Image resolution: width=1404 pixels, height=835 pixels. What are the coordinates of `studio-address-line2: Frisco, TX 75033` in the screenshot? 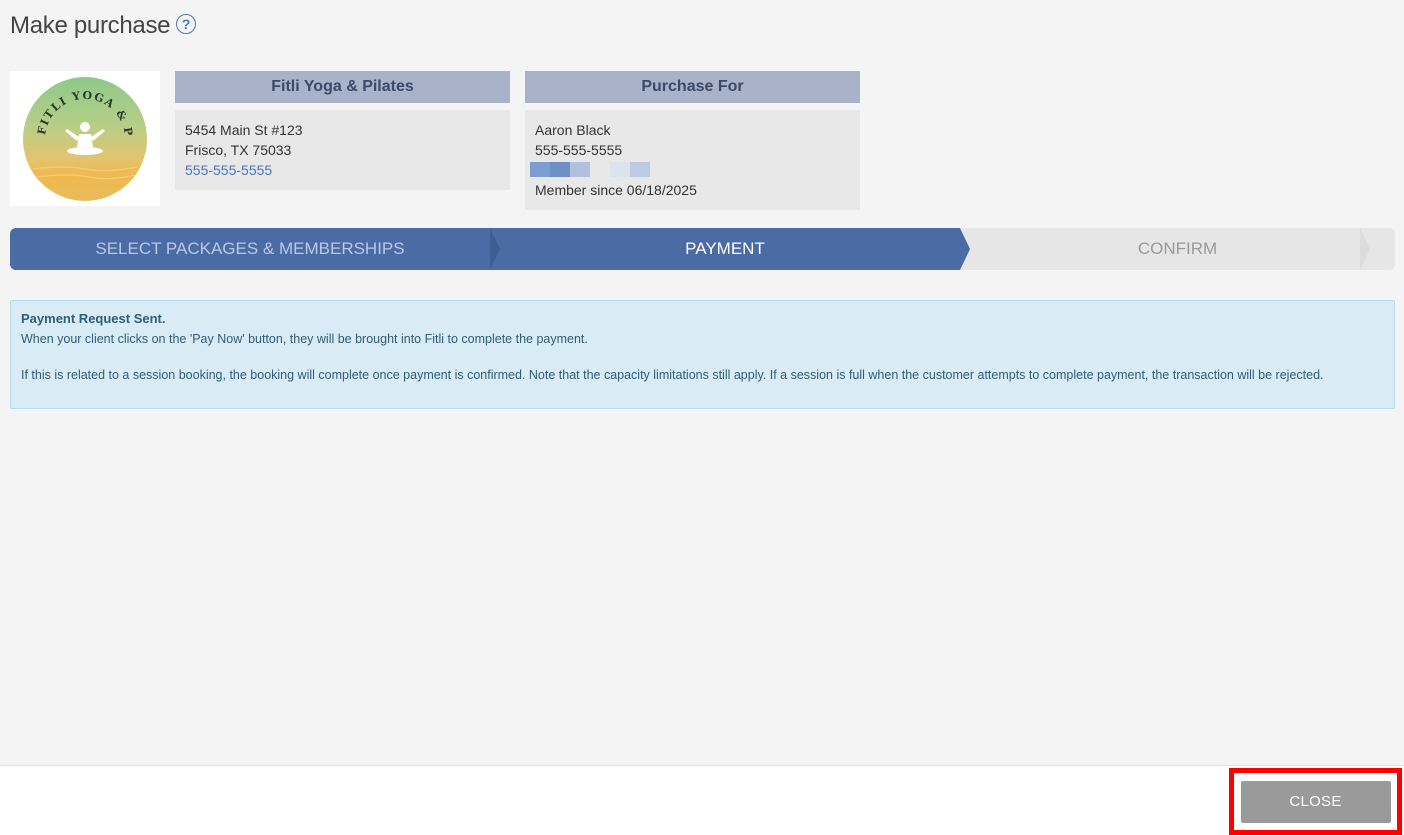 It's located at (238, 150).